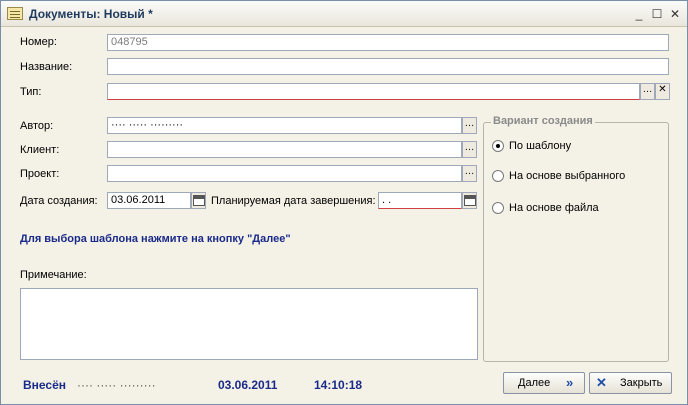  What do you see at coordinates (641, 383) in the screenshot?
I see `close-button-label: Закрыть` at bounding box center [641, 383].